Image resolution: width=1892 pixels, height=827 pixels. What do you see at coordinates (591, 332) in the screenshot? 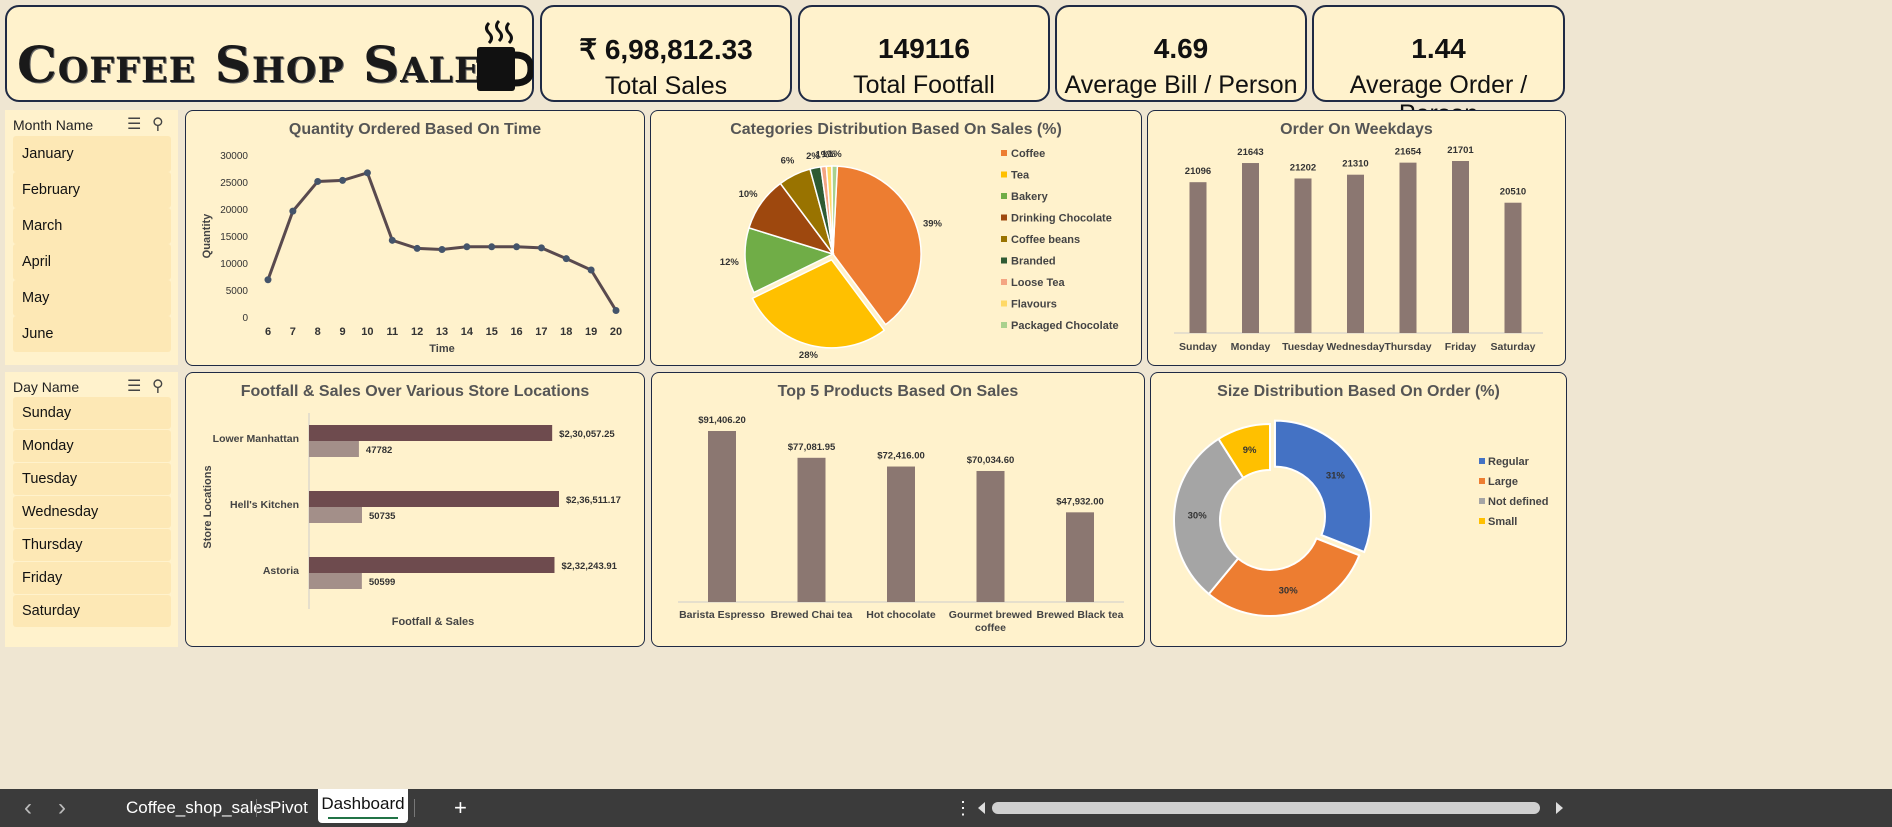
I see `x-tick-label: 19` at bounding box center [591, 332].